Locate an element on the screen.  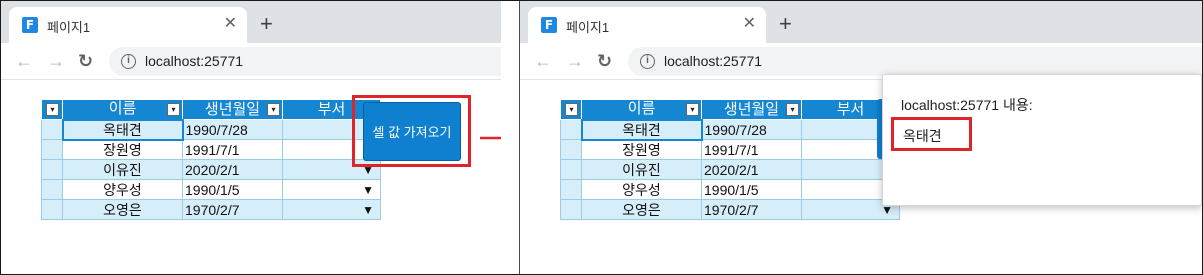
message-highlight-box: 옥태견 is located at coordinates (931, 134).